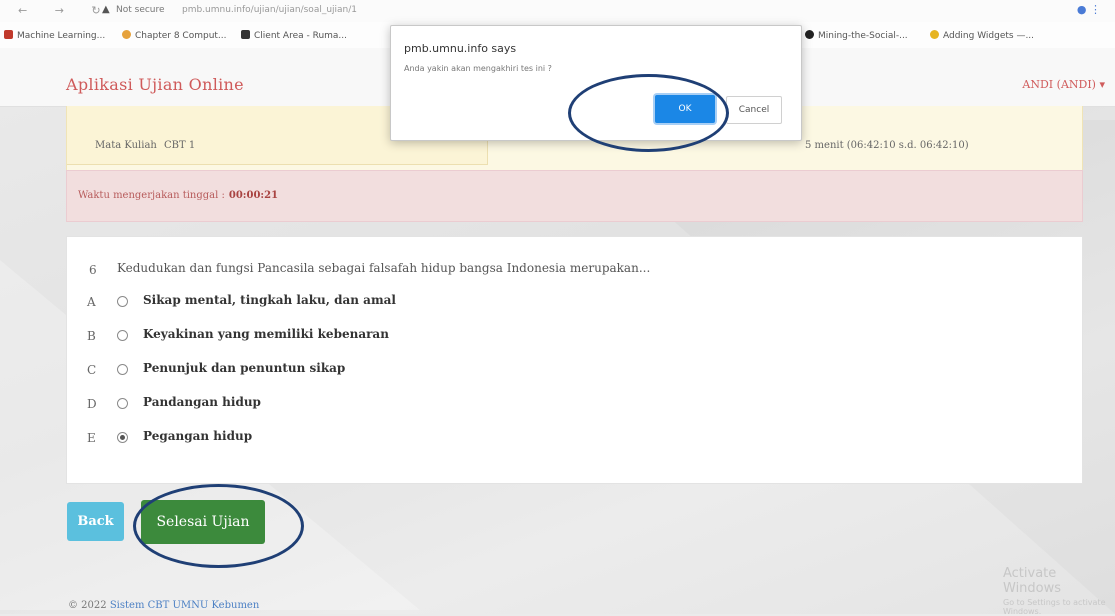  What do you see at coordinates (198, 436) in the screenshot?
I see `option-text: Pegangan hidup` at bounding box center [198, 436].